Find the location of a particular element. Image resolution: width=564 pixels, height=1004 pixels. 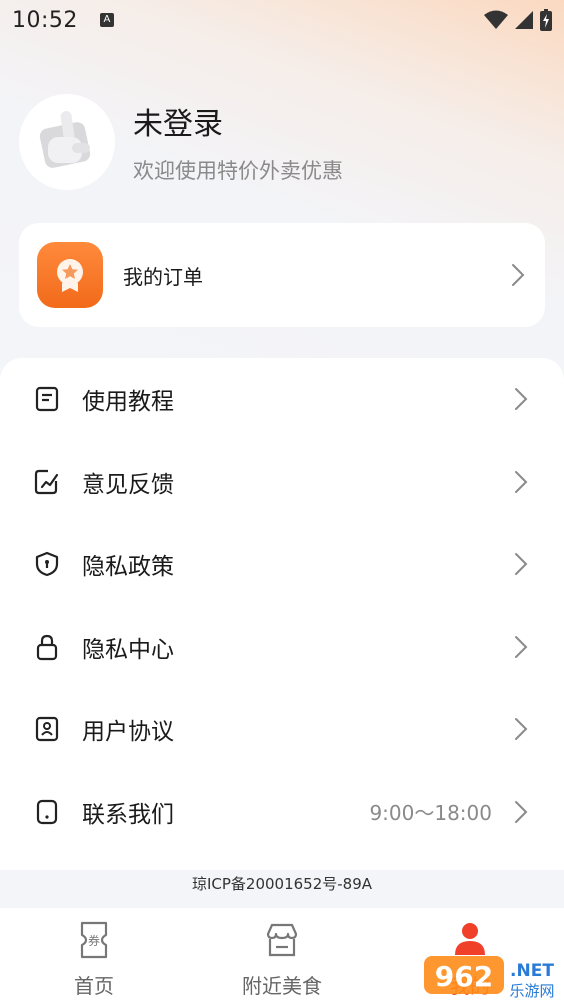

coupon-icon: 券 is located at coordinates (94, 940).